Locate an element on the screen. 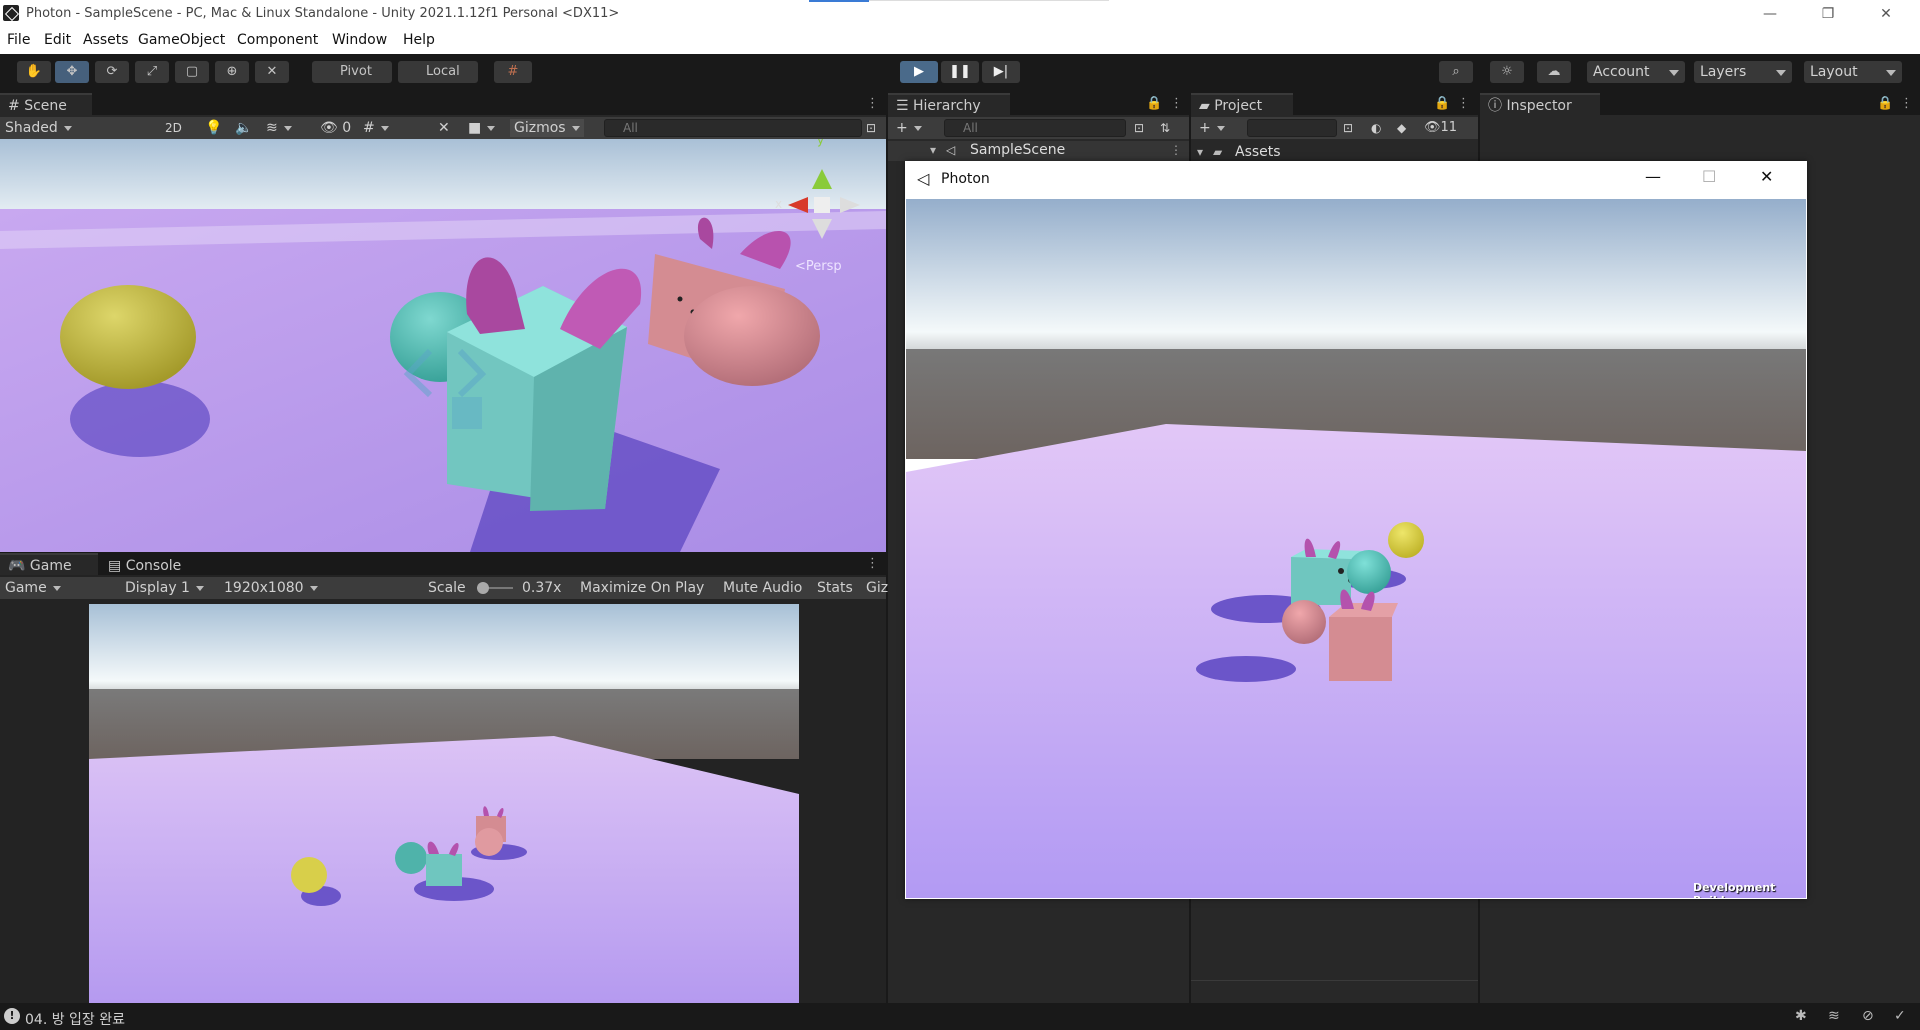  tab-scene: # Scene is located at coordinates (46, 104).